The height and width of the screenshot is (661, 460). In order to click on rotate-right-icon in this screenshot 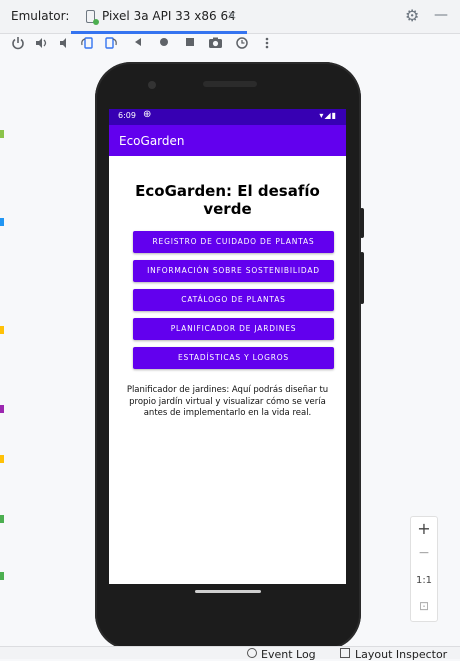, I will do `click(111, 45)`.